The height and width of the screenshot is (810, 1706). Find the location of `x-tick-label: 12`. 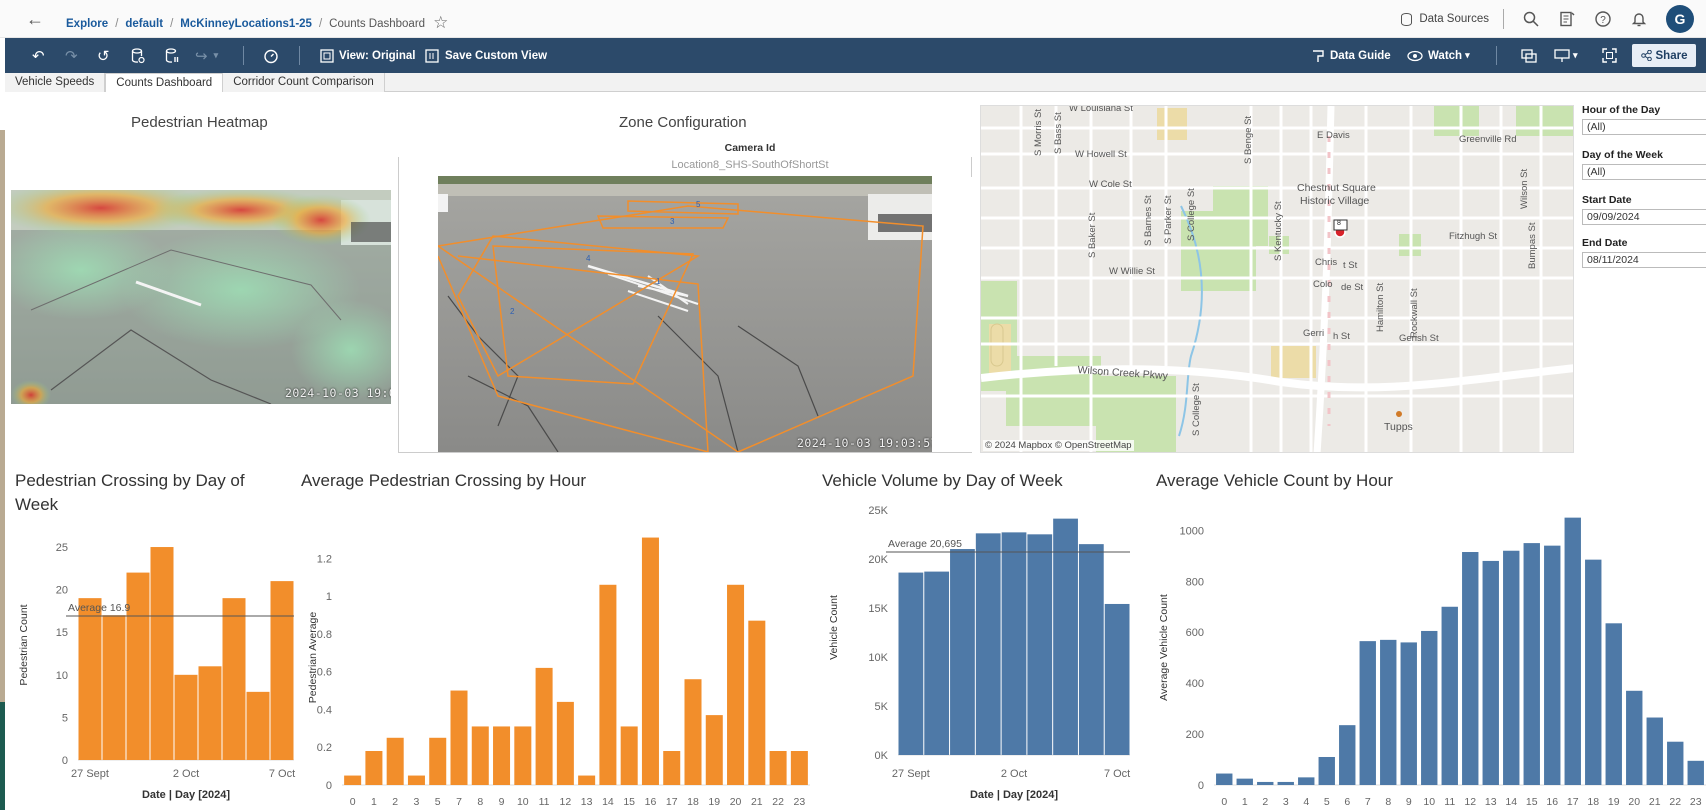

x-tick-label: 12 is located at coordinates (1470, 802).